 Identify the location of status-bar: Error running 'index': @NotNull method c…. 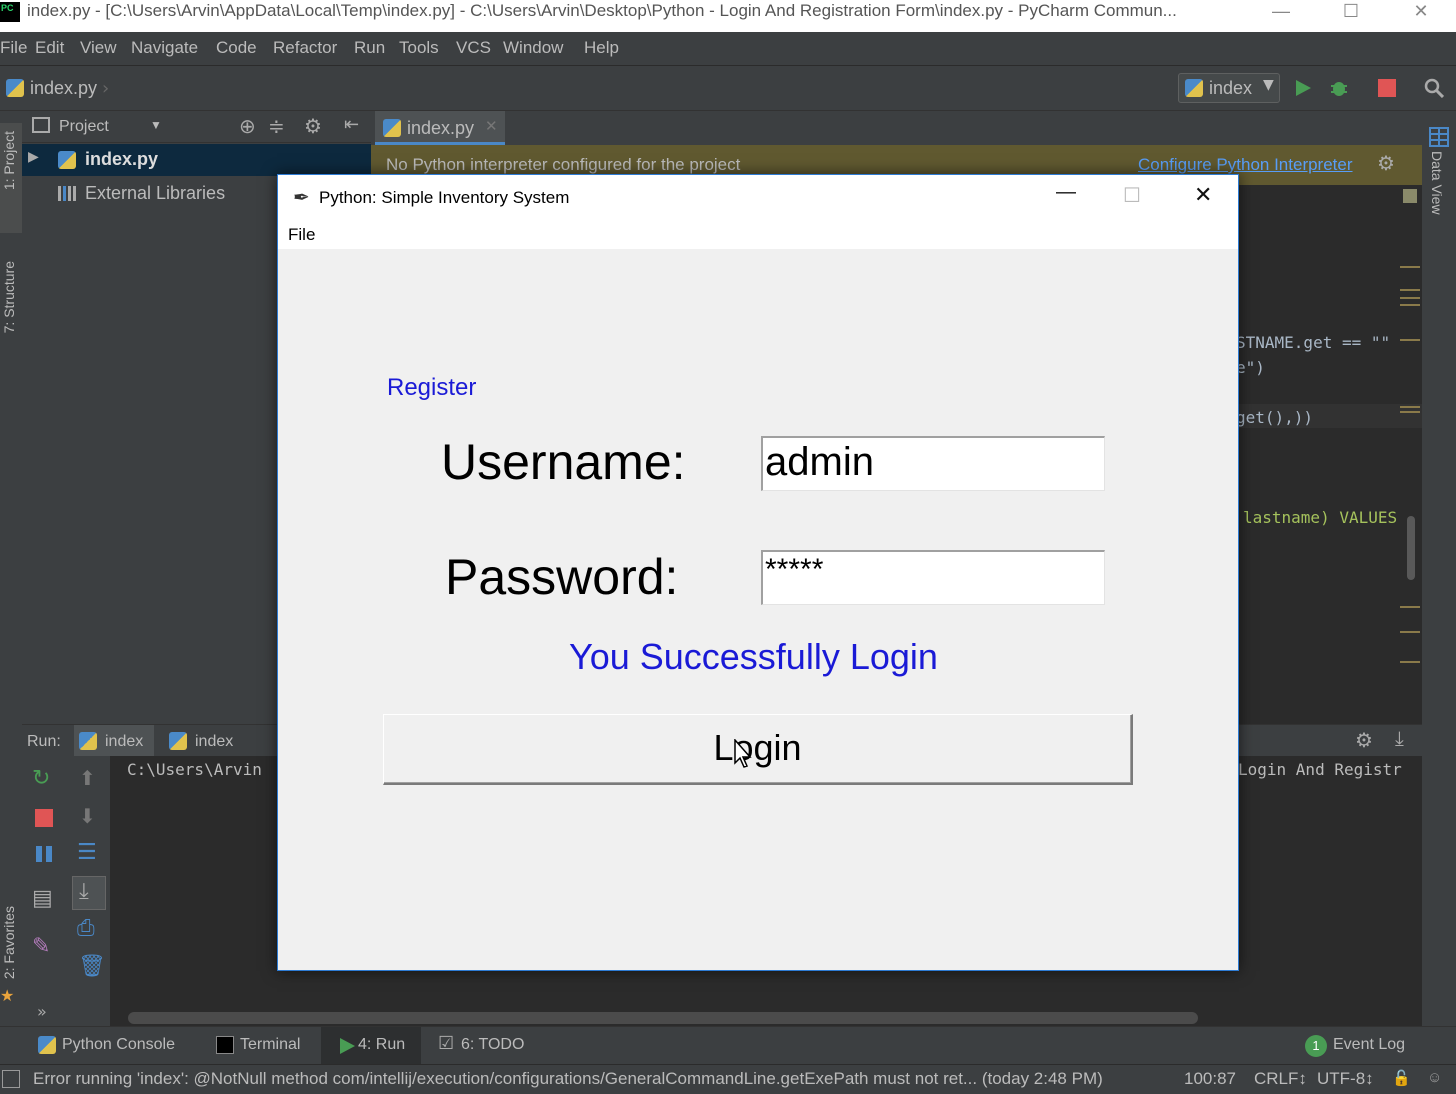
(728, 1079).